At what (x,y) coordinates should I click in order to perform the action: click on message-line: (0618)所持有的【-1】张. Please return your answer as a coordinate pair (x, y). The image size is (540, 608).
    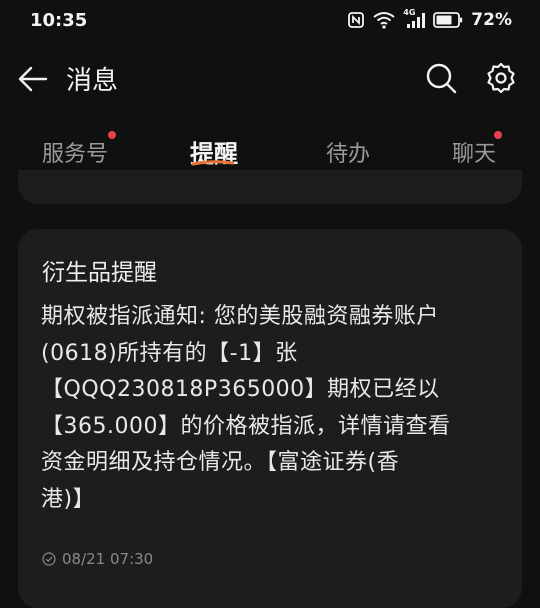
    Looking at the image, I should click on (169, 353).